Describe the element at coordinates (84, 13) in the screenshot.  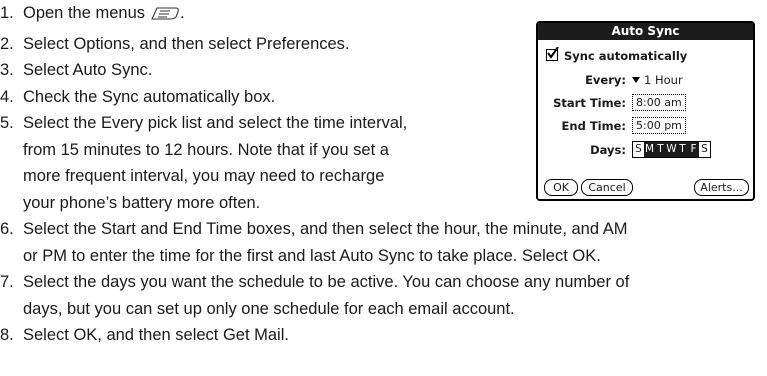
I see `step-text: Open the menus` at that location.